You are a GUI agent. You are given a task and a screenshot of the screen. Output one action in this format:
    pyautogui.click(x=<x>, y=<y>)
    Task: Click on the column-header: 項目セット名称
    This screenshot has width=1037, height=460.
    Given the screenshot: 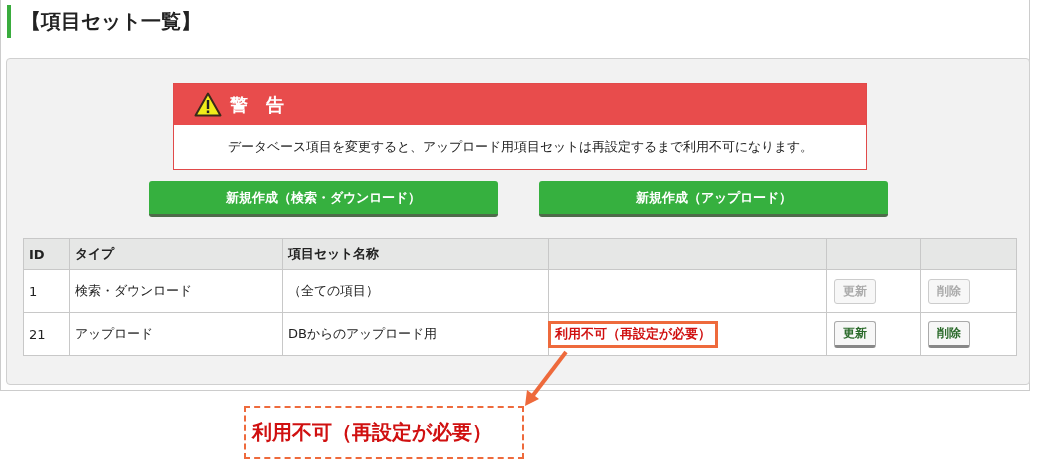 What is the action you would take?
    pyautogui.click(x=415, y=254)
    